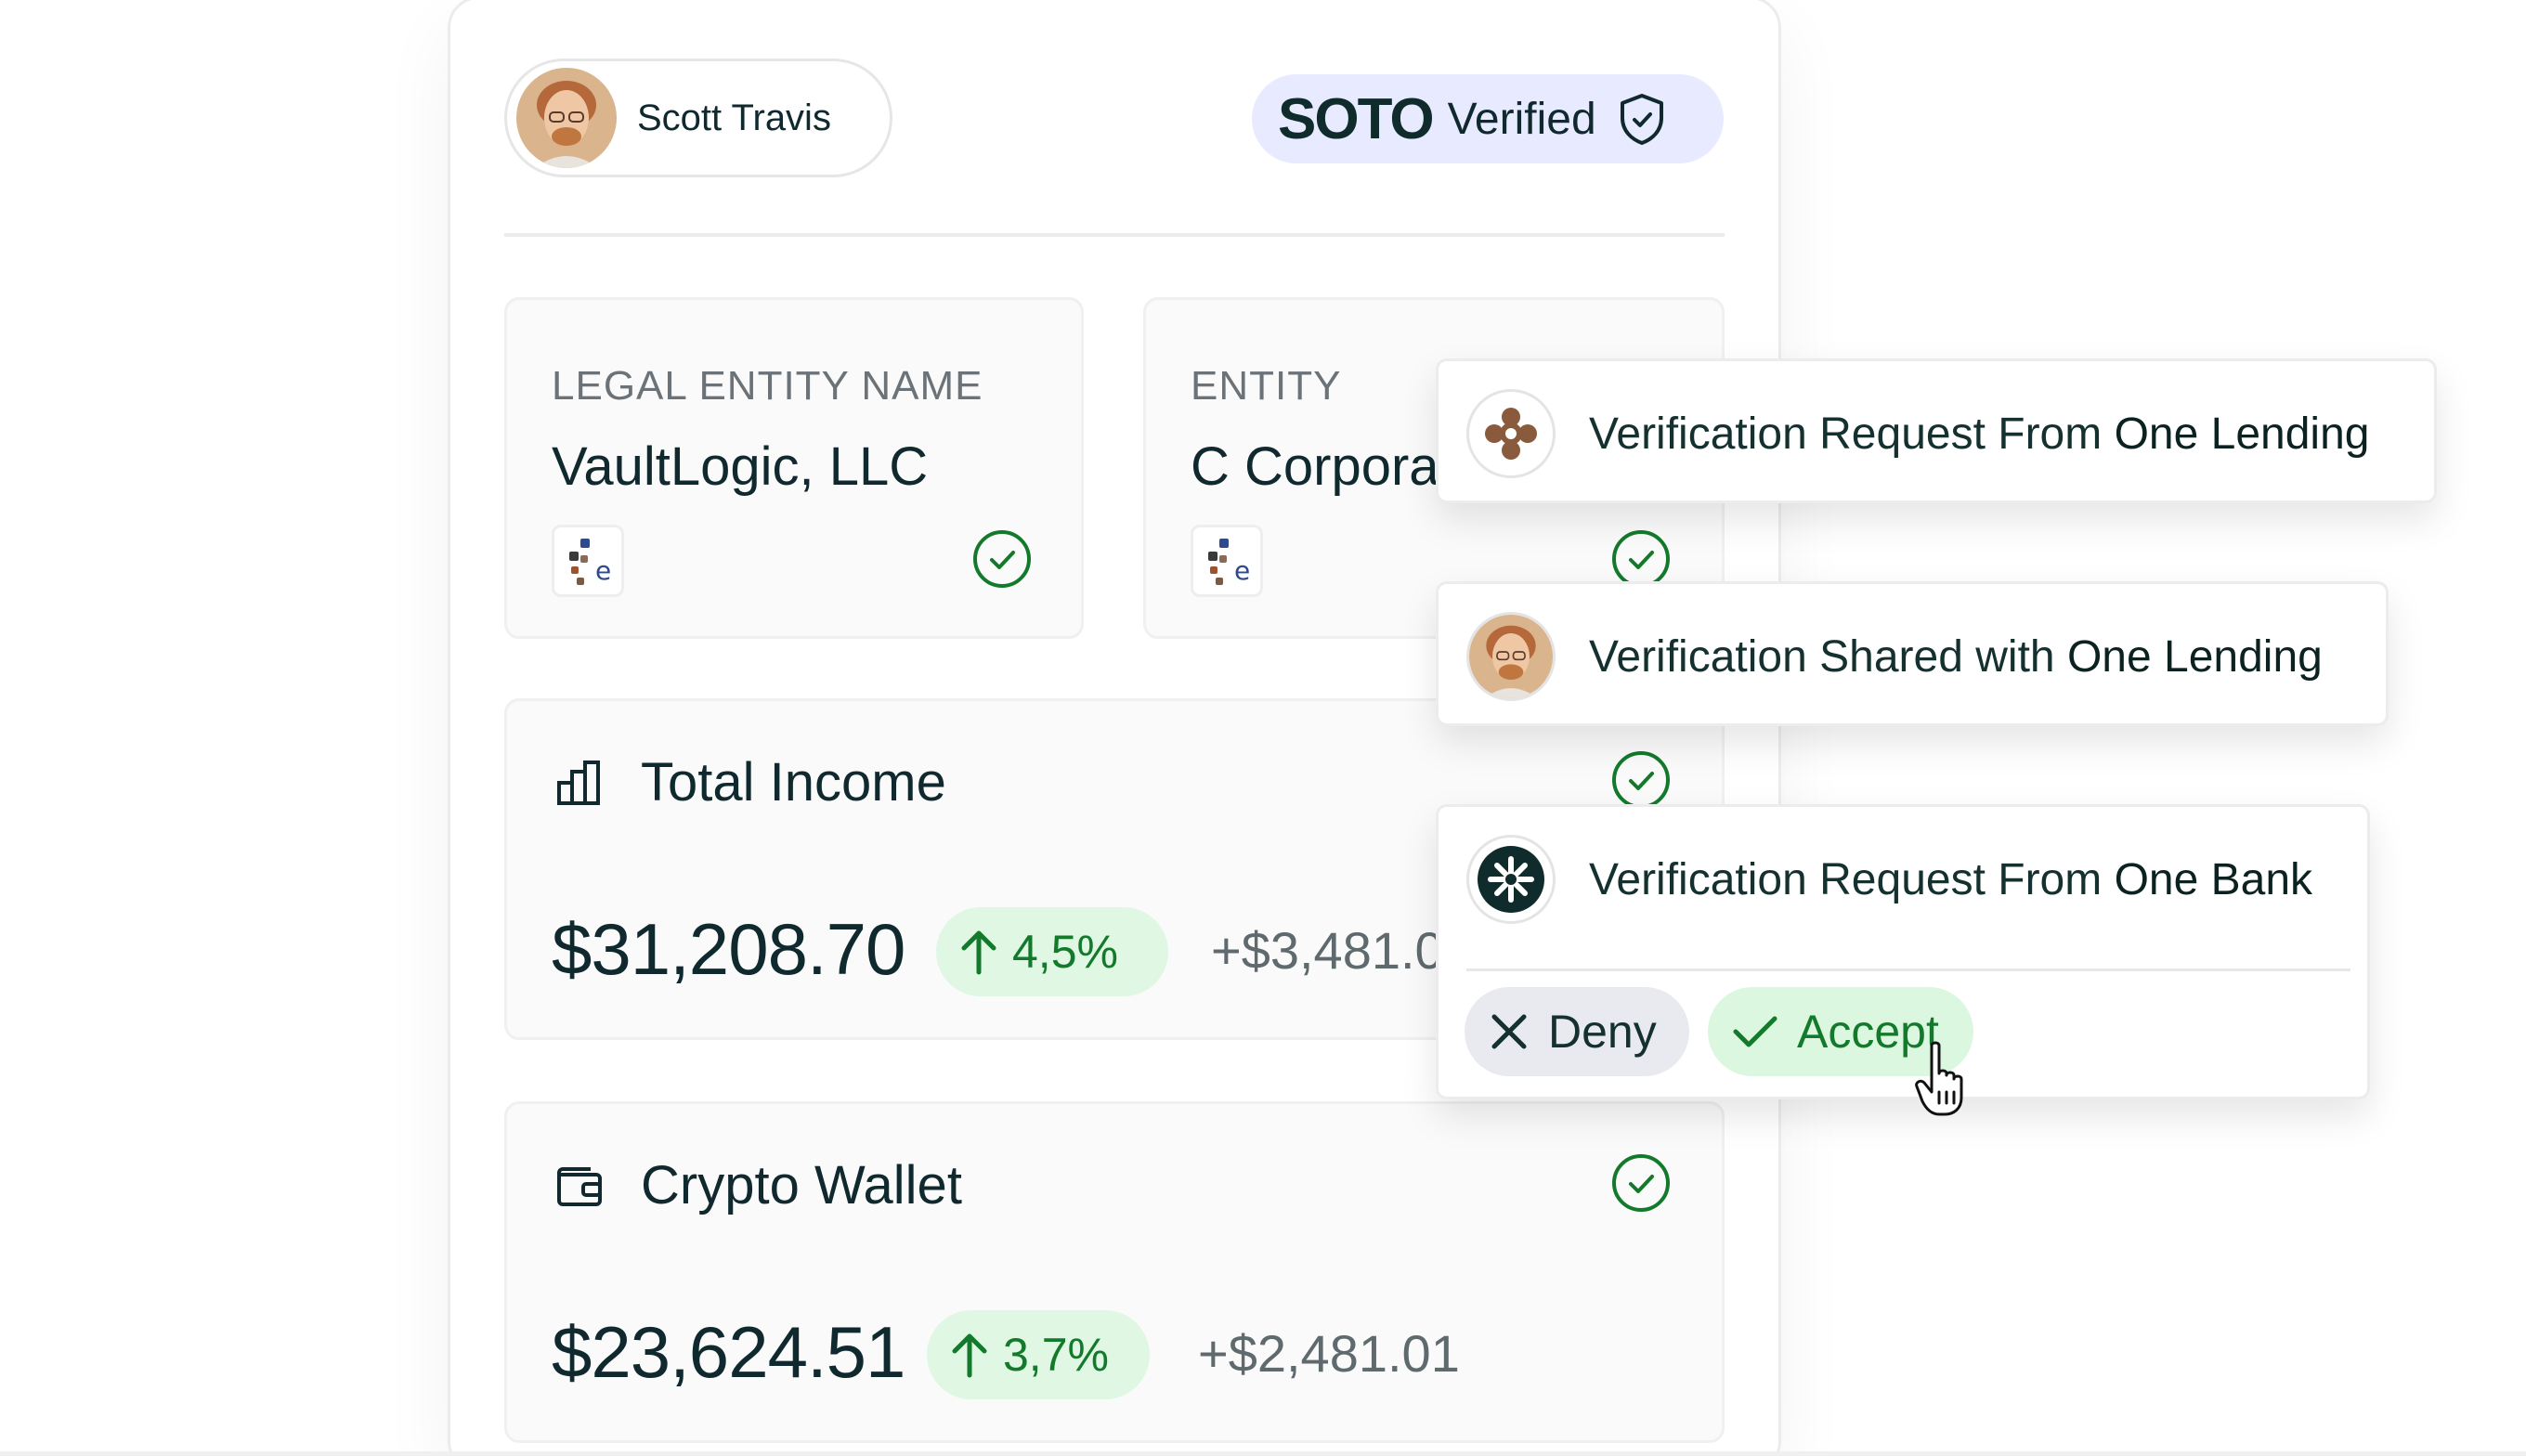 This screenshot has width=2526, height=1456. What do you see at coordinates (1979, 434) in the screenshot?
I see `notification-text: Verification Request From One Lending` at bounding box center [1979, 434].